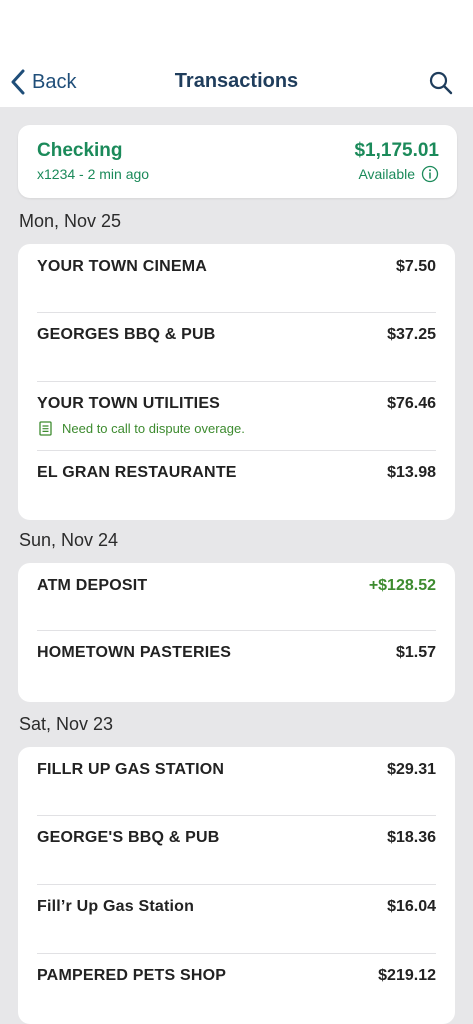 The height and width of the screenshot is (1024, 473). Describe the element at coordinates (407, 975) in the screenshot. I see `transaction-amount: $219.12` at that location.